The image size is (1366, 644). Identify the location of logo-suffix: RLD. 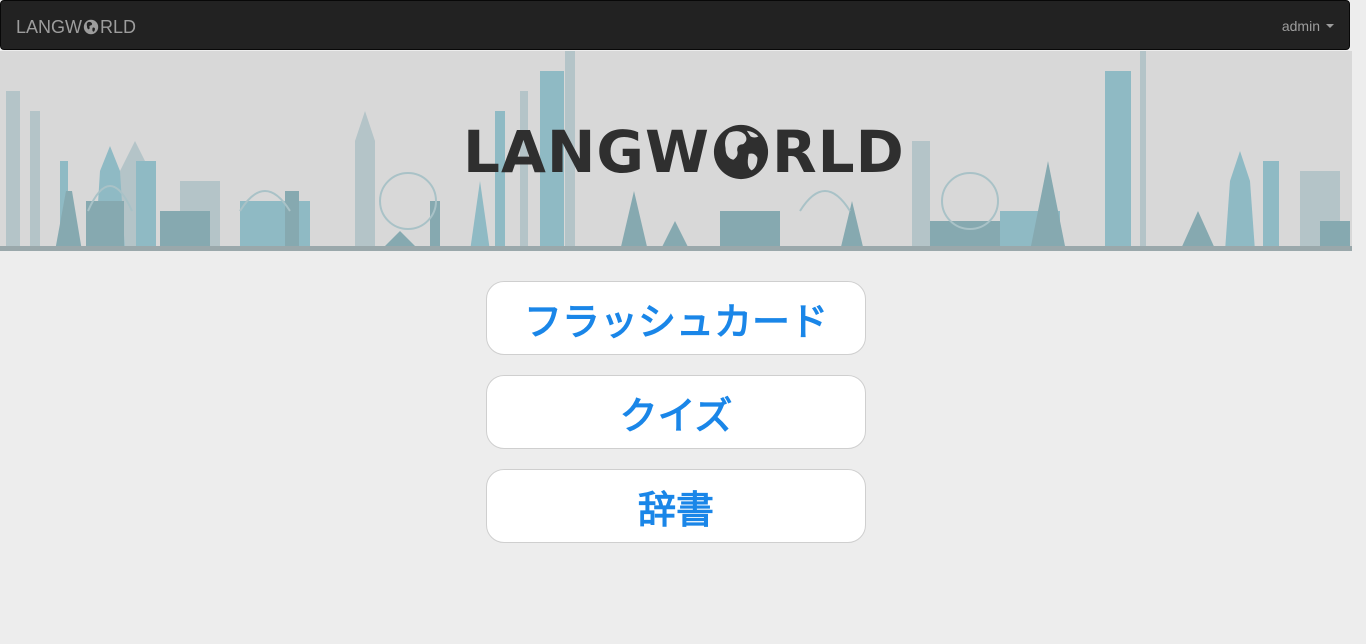
(838, 152).